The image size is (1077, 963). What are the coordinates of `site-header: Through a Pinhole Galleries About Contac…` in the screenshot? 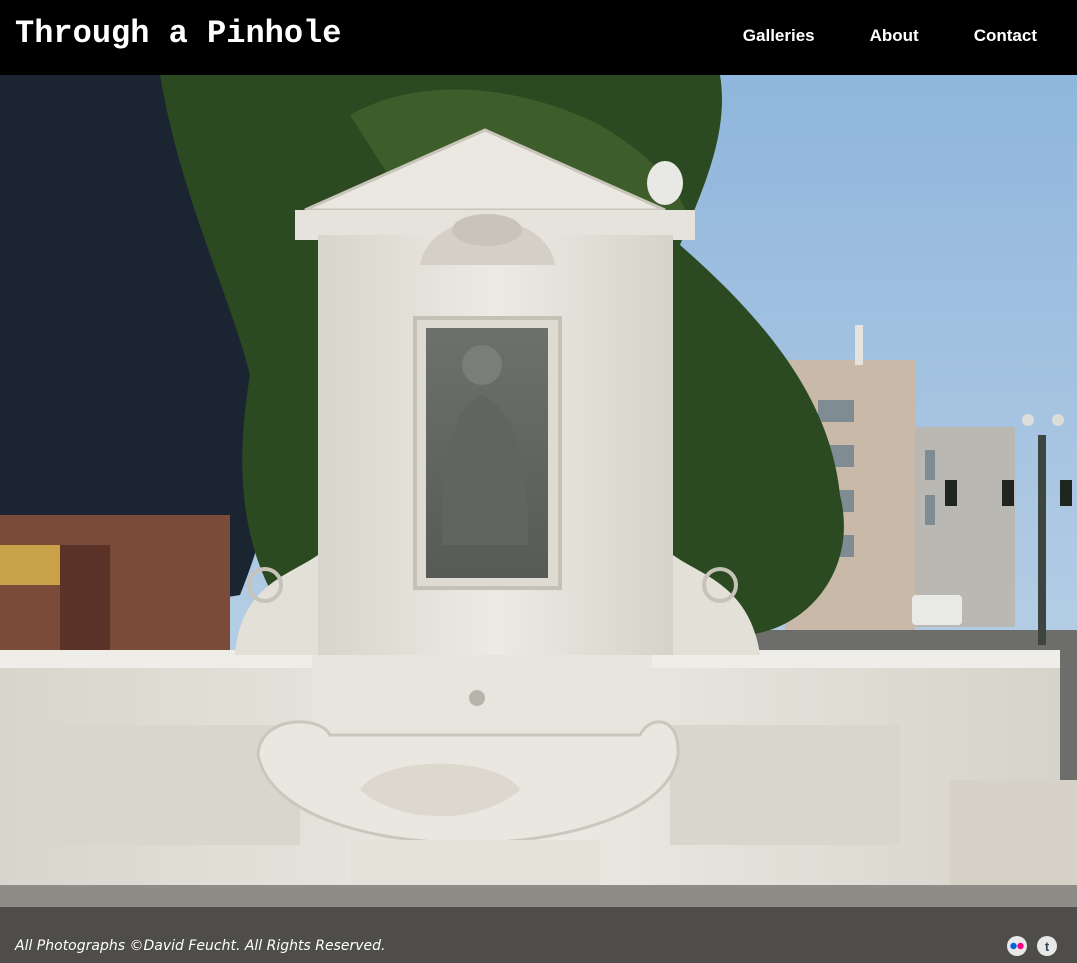 It's located at (538, 37).